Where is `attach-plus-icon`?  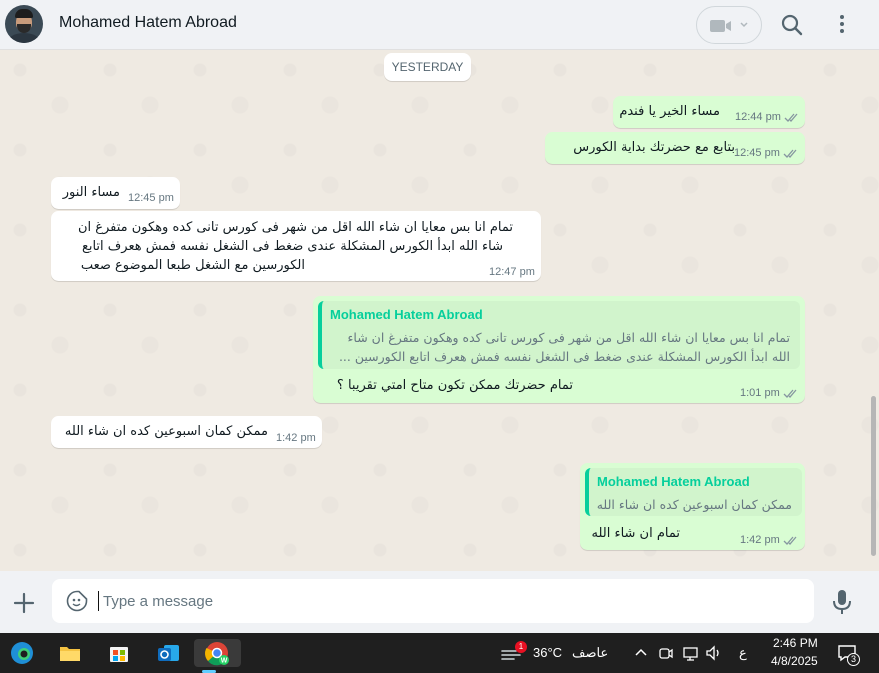
attach-plus-icon is located at coordinates (24, 603).